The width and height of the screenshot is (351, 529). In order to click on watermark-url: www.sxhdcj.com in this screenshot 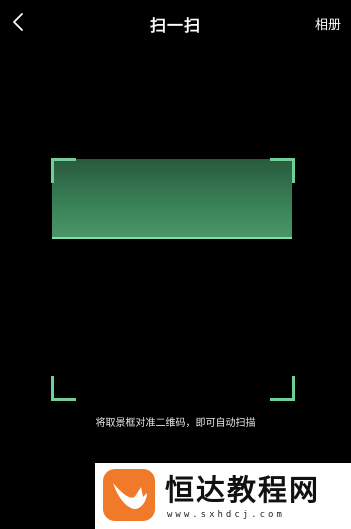, I will do `click(226, 515)`.